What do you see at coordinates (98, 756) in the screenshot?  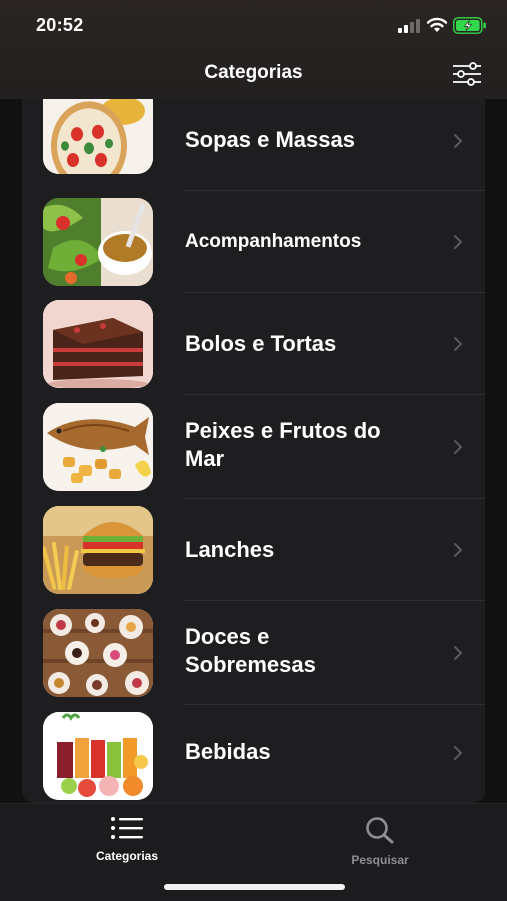 I see `category-image-drinks` at bounding box center [98, 756].